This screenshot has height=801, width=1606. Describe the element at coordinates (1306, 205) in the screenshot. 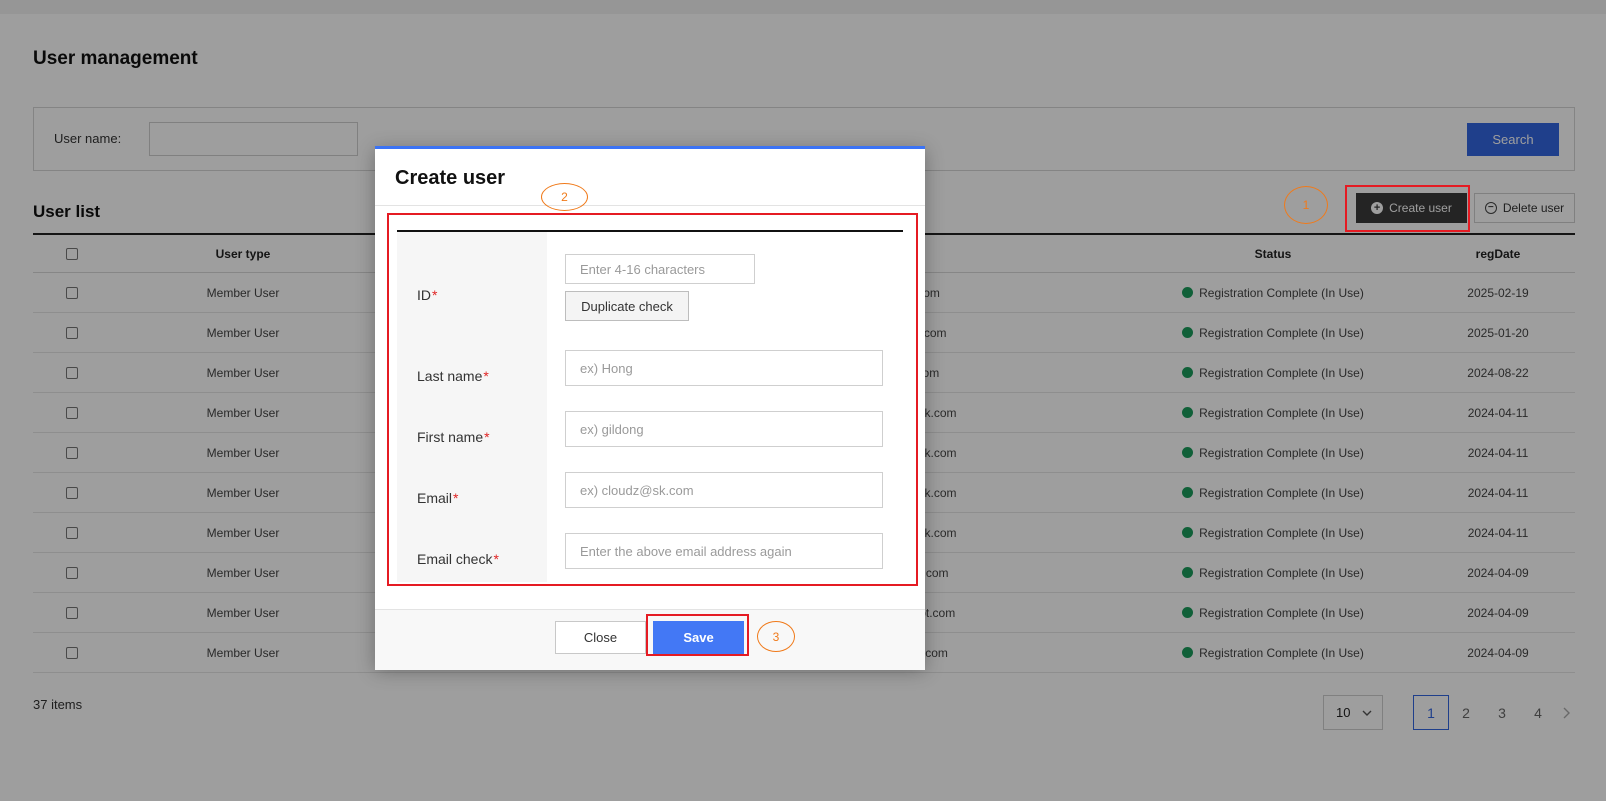

I see `step-marker-1: 1` at that location.